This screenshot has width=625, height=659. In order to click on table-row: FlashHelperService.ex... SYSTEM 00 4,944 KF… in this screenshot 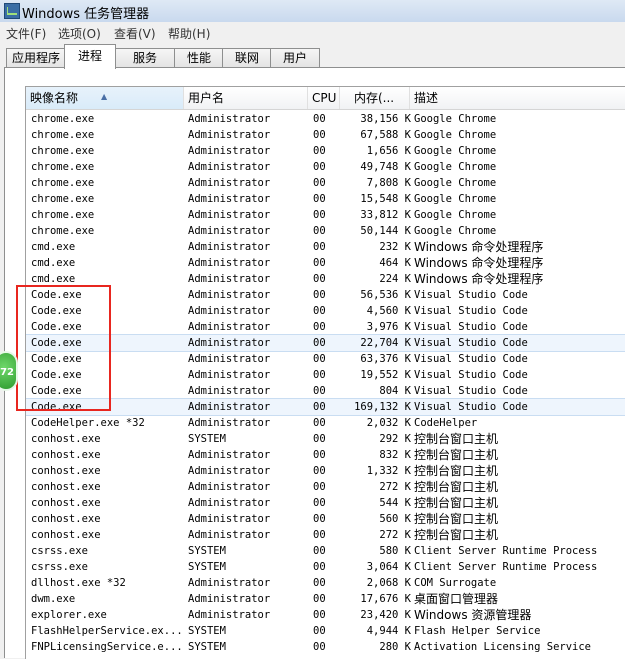, I will do `click(325, 631)`.